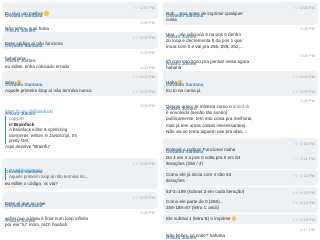 The image size is (320, 240). I want to click on inline-link: brainf.ck, so click(241, 106).